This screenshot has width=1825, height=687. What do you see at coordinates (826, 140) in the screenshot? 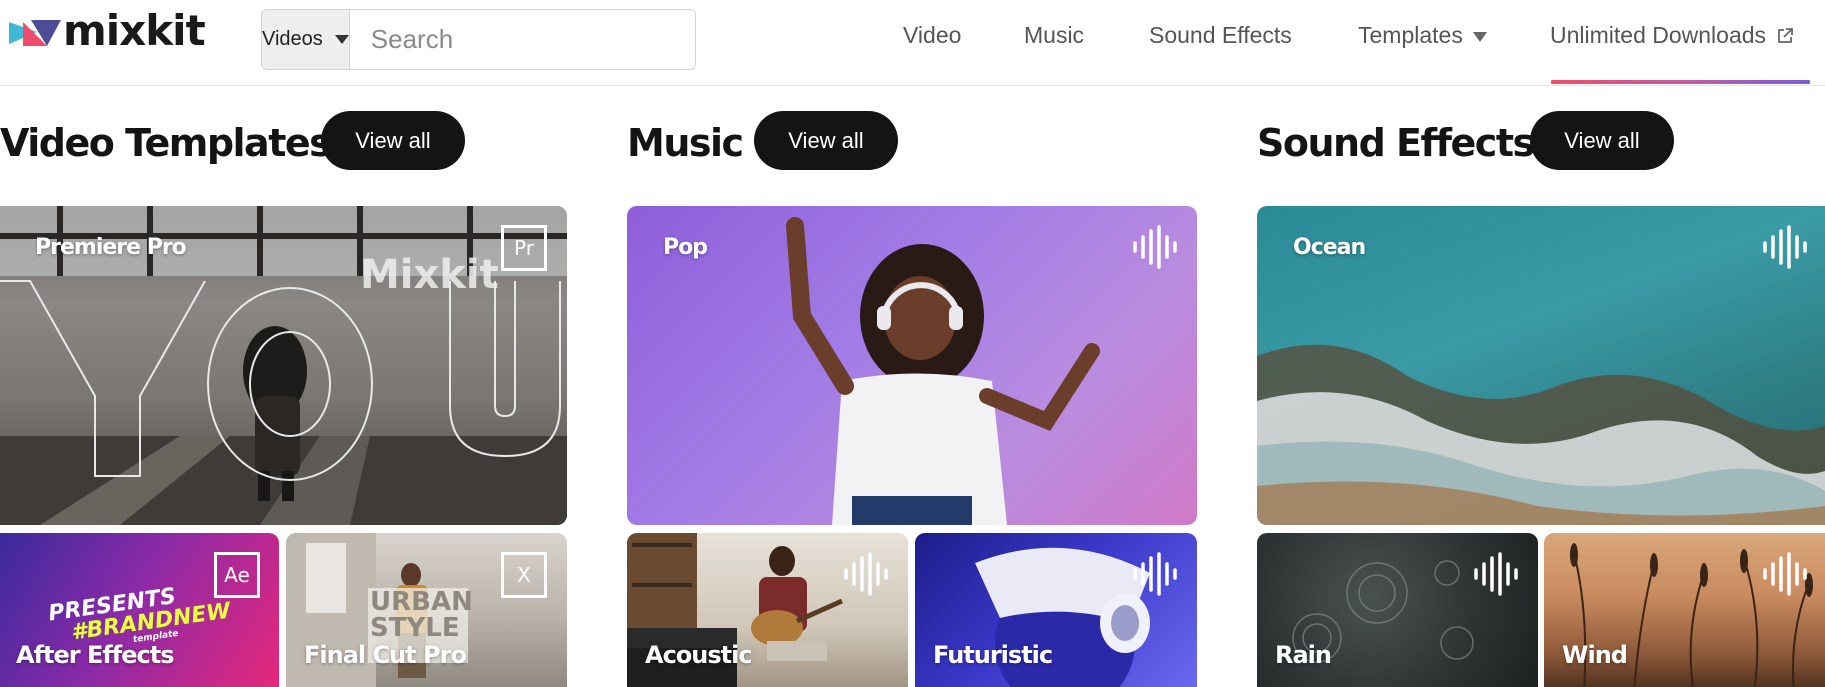
I see `view-all-music-button: View all` at bounding box center [826, 140].